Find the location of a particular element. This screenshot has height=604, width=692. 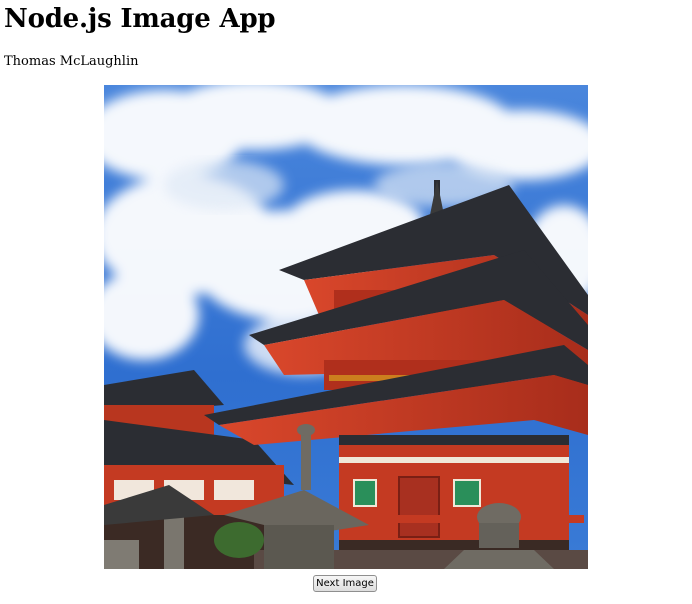

page-title: Node.js Image App is located at coordinates (140, 19).